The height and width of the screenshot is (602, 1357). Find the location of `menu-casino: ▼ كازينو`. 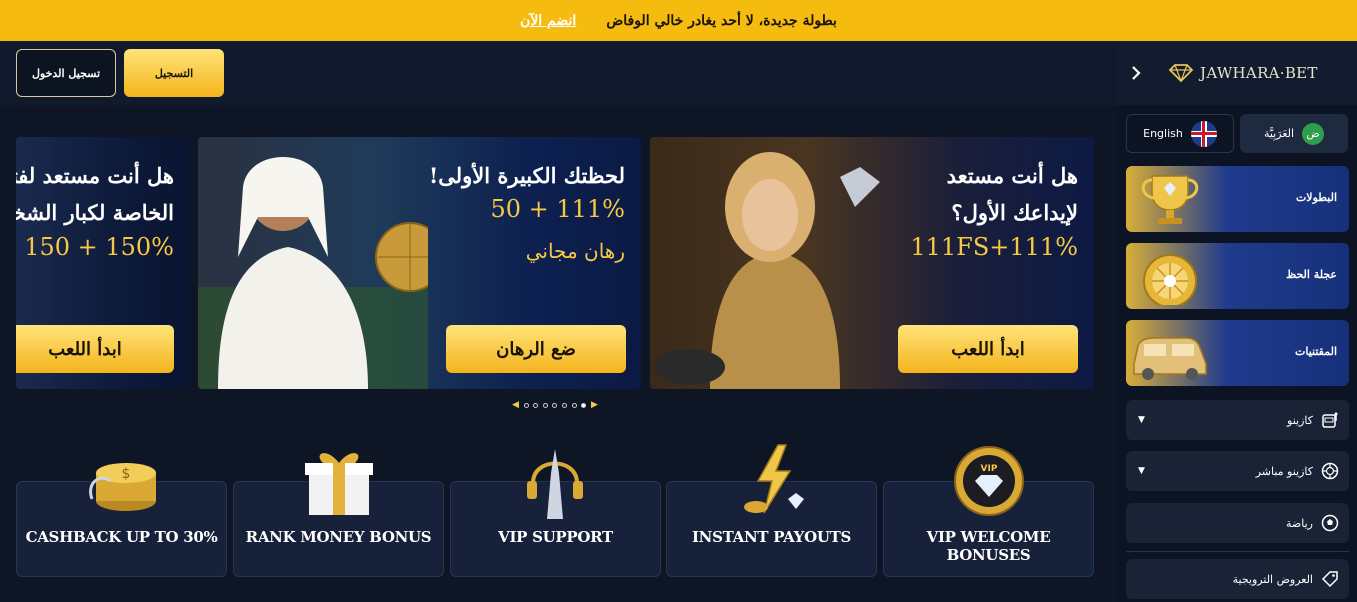

menu-casino: ▼ كازينو is located at coordinates (1237, 420).